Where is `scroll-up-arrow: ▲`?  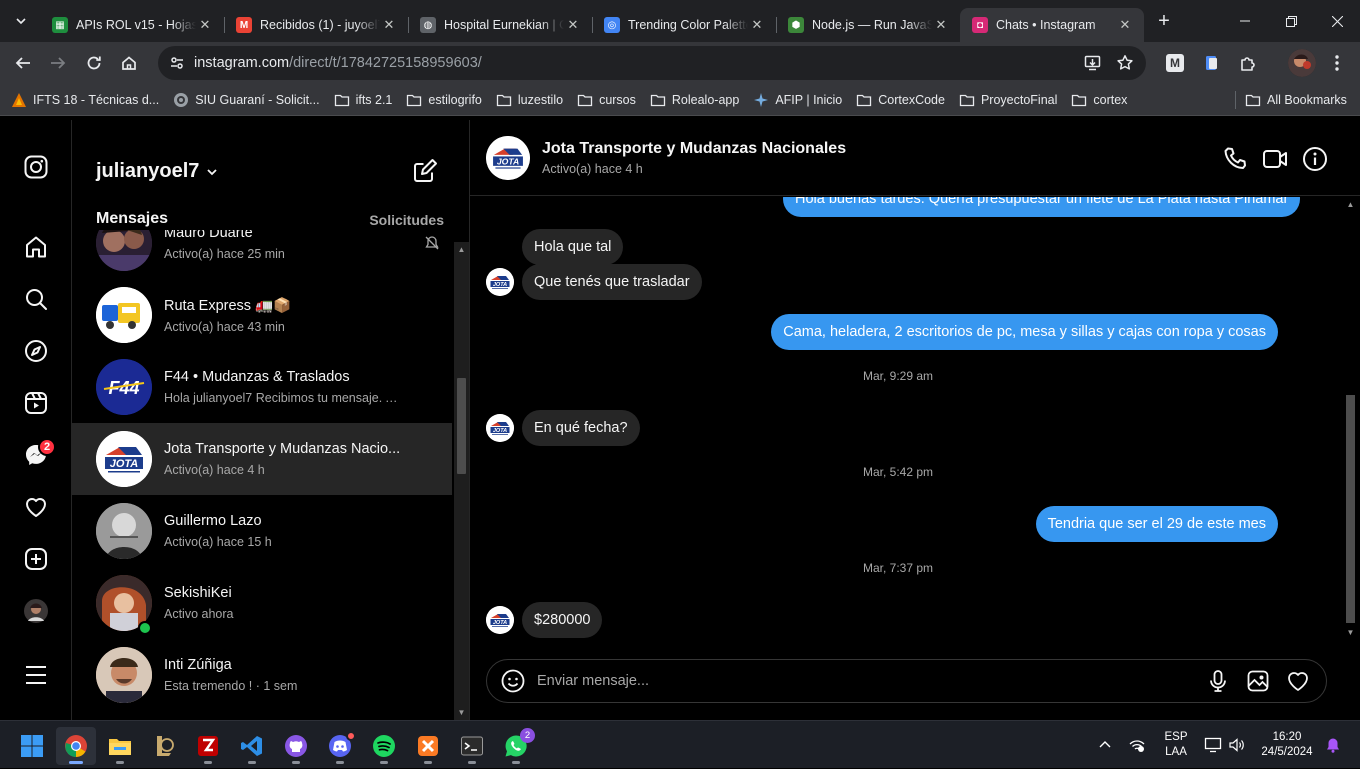
scroll-up-arrow: ▲ is located at coordinates (1350, 204).